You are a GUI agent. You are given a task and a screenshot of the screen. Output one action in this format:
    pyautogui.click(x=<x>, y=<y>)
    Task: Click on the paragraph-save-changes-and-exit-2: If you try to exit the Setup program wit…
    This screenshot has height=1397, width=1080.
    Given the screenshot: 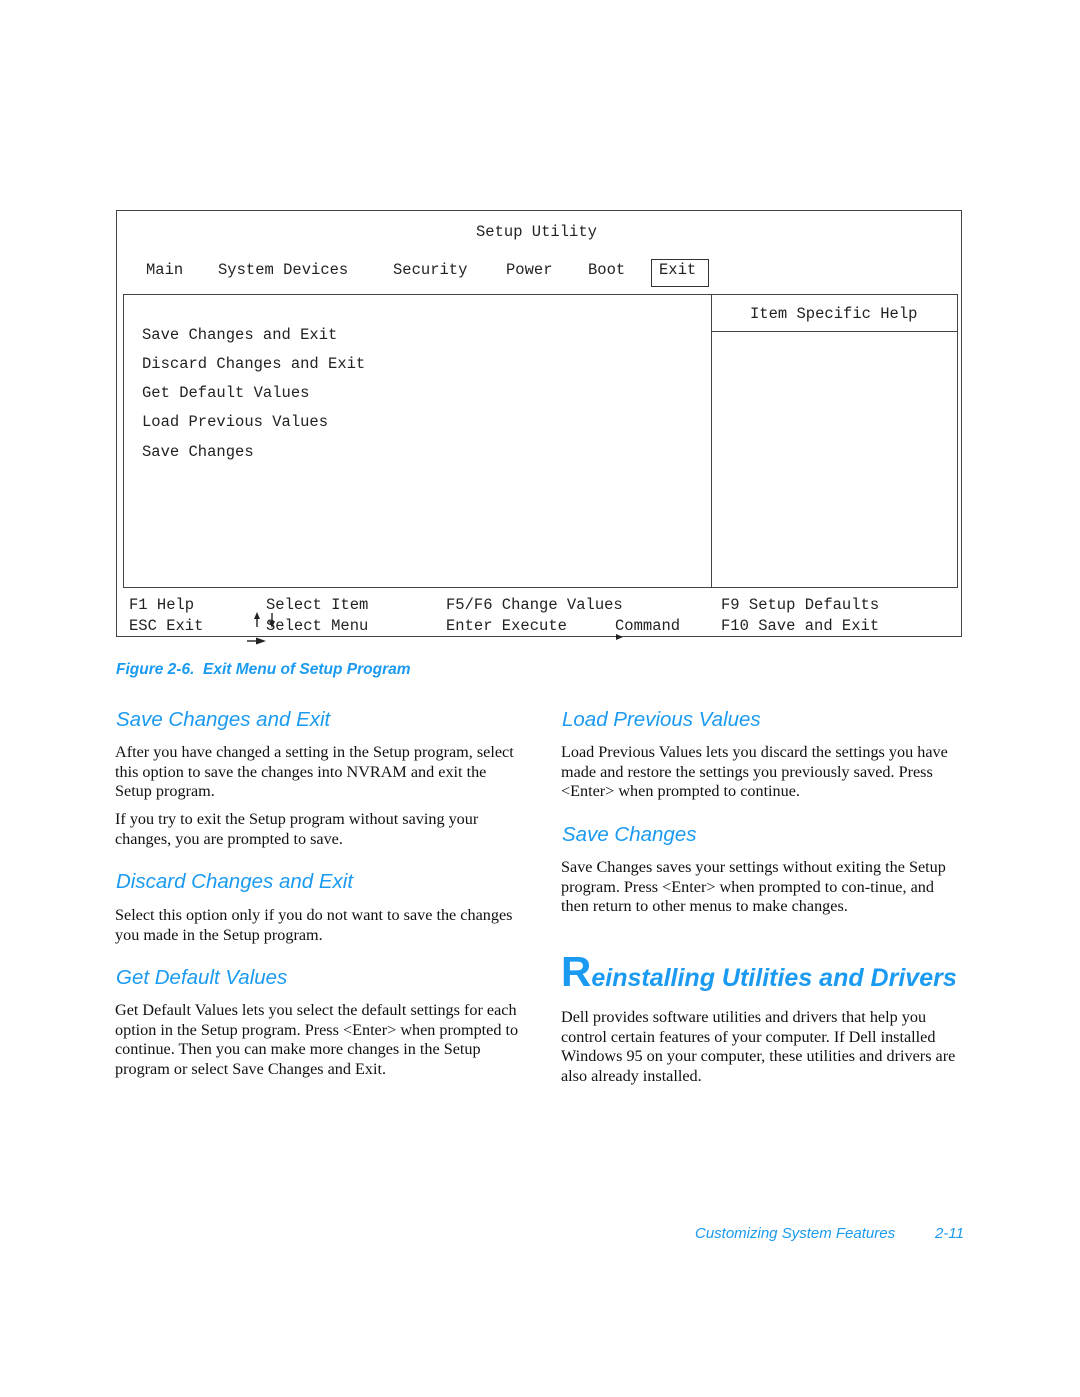 What is the action you would take?
    pyautogui.click(x=297, y=829)
    